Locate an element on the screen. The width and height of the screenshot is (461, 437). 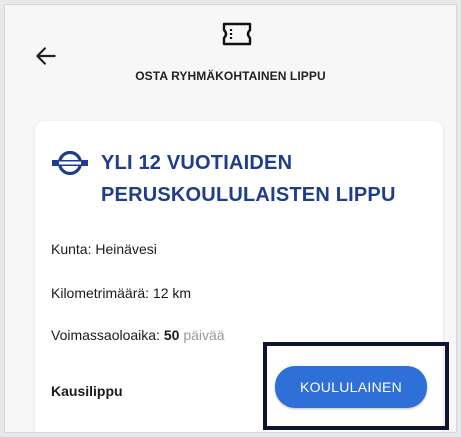
distance-row: Kilometrimäärä: 12 km is located at coordinates (121, 293).